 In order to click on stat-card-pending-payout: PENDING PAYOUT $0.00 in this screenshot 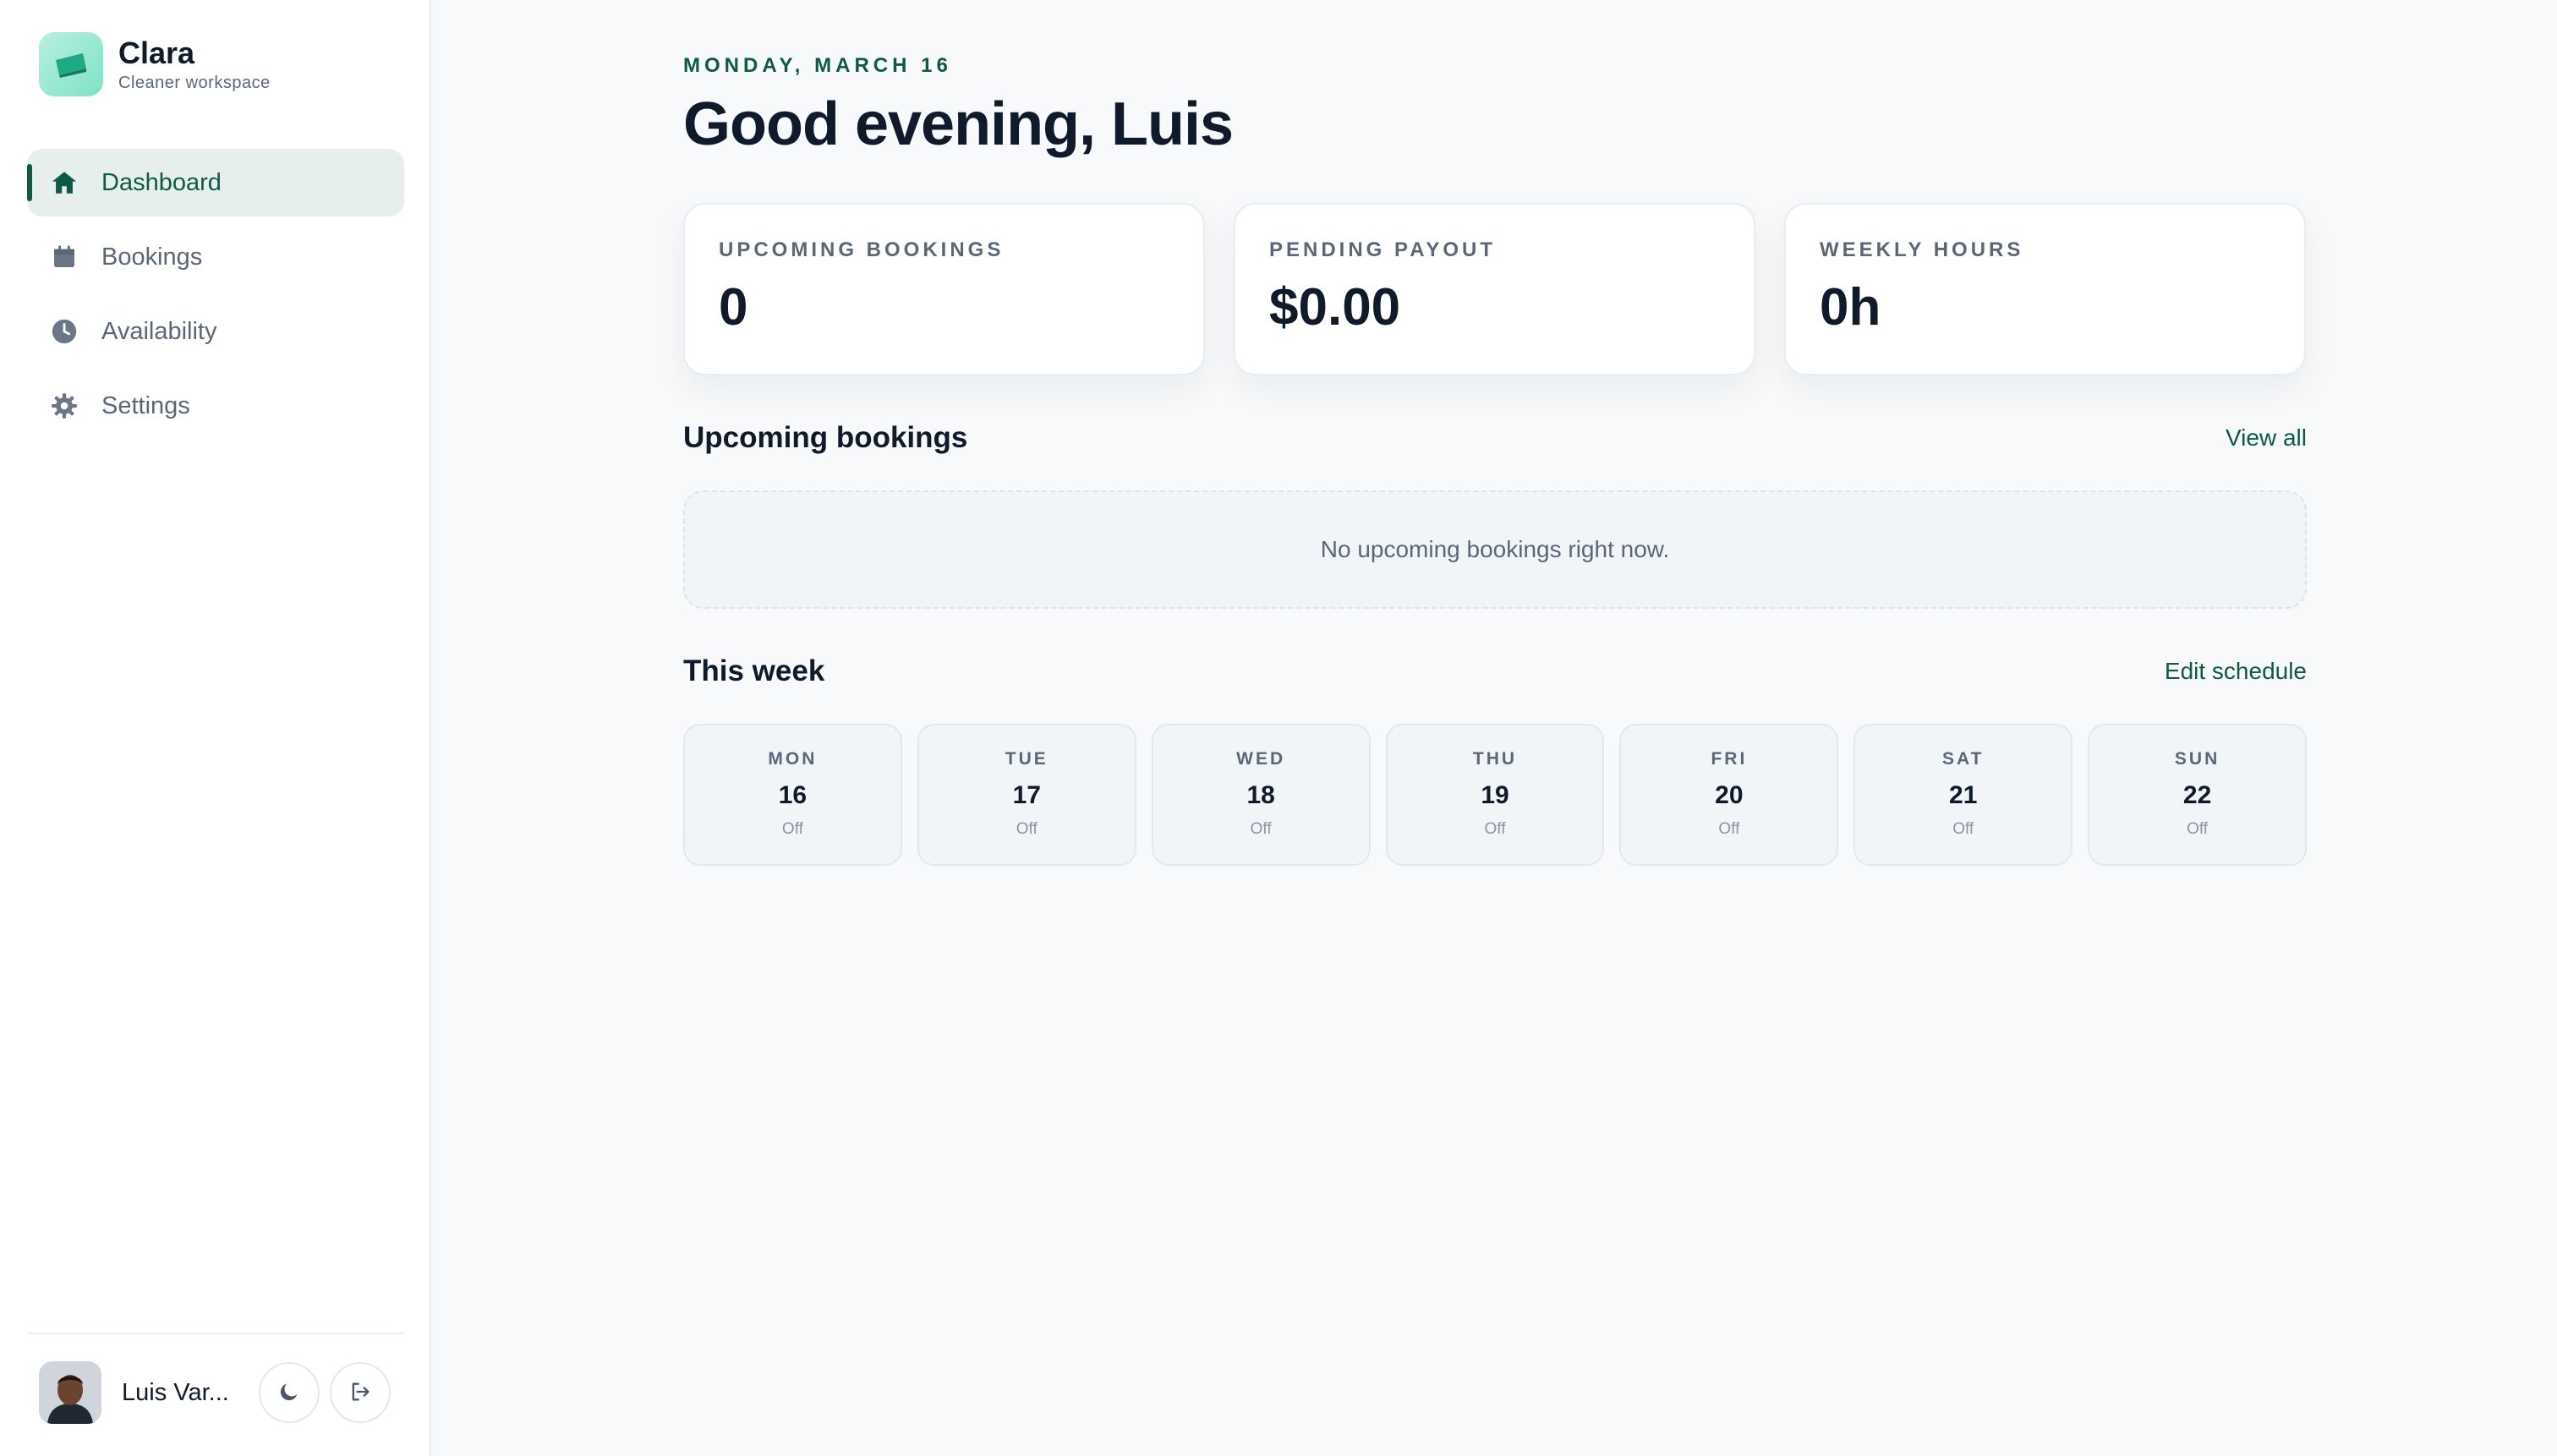, I will do `click(1494, 289)`.